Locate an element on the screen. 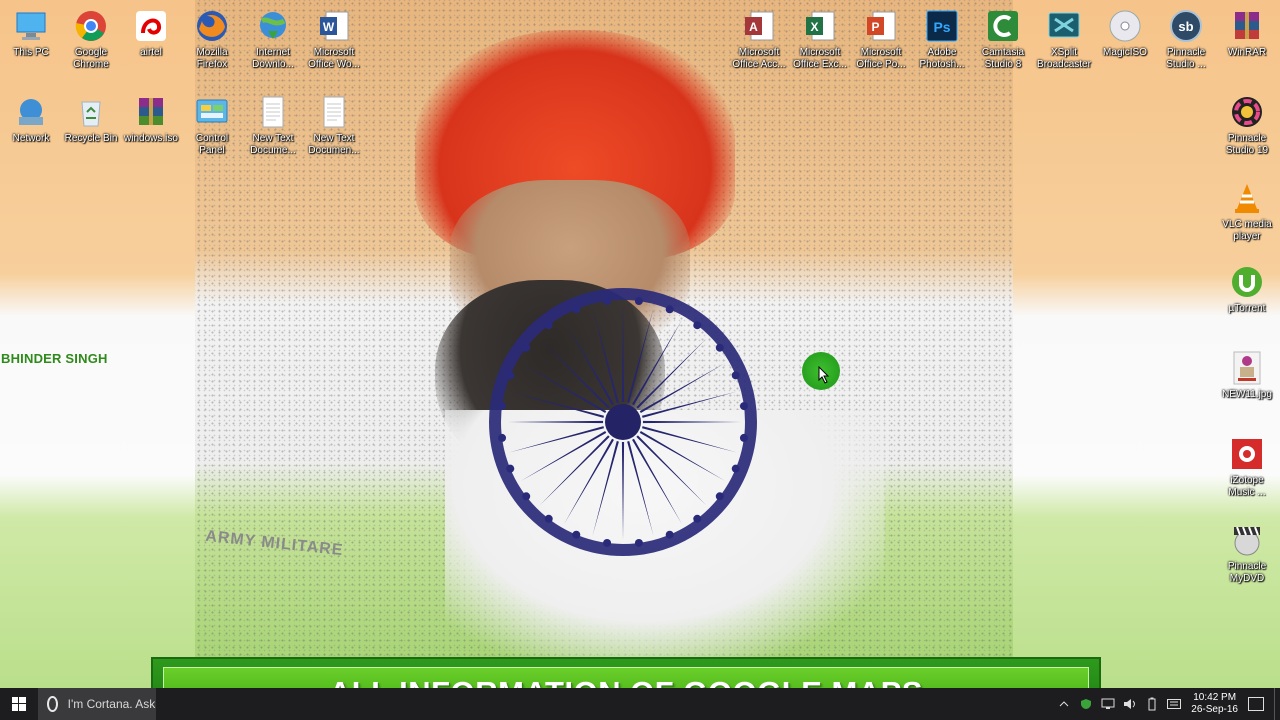 The width and height of the screenshot is (1280, 720). wallpaper-name-text: BHINDER SINGH is located at coordinates (54, 358).